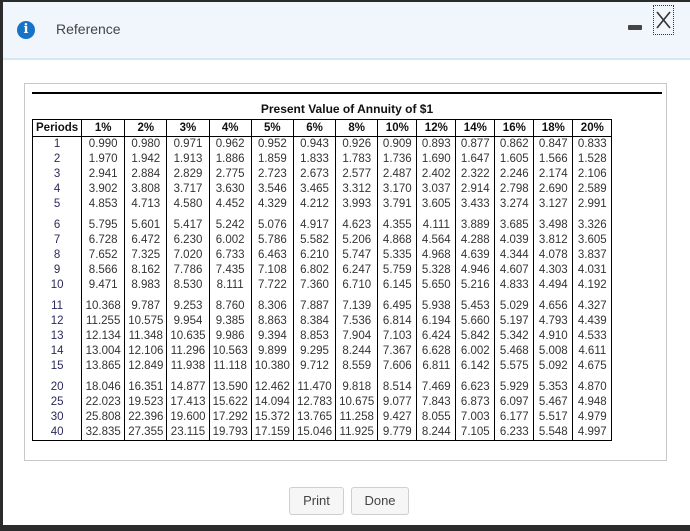  I want to click on print-button: Print, so click(316, 501).